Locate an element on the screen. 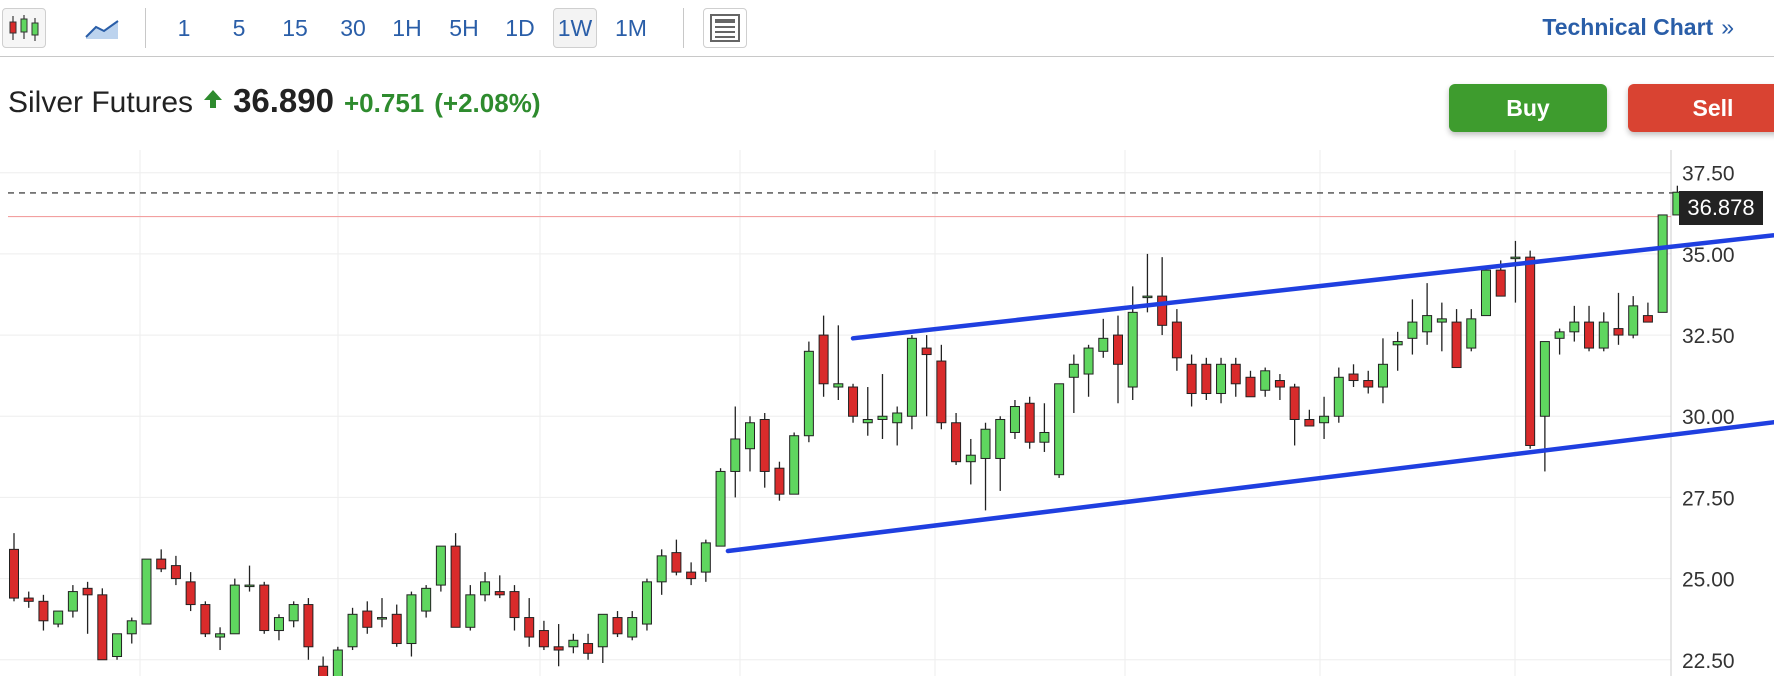 This screenshot has height=676, width=1774. price-change-percent: (+2.08%) is located at coordinates (487, 103).